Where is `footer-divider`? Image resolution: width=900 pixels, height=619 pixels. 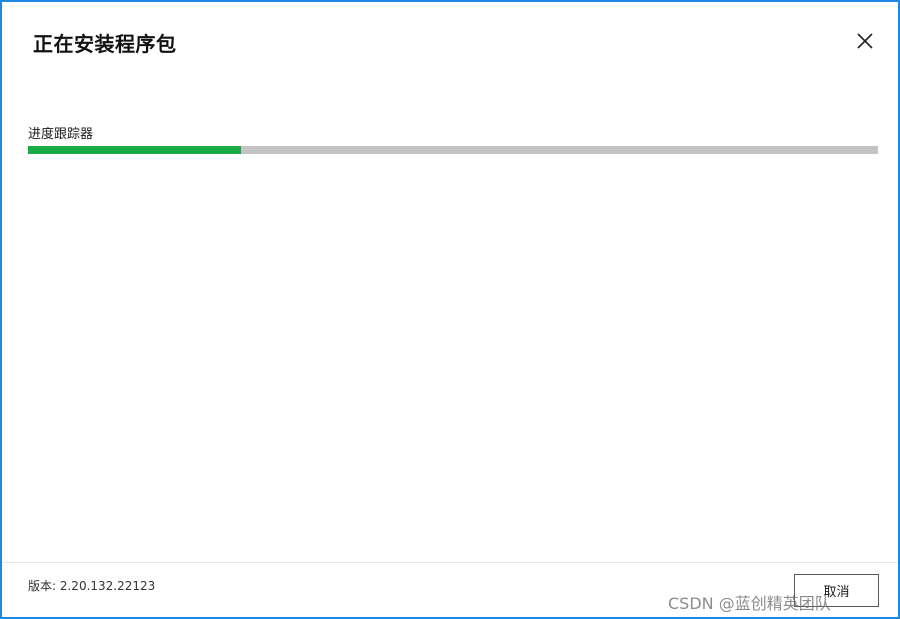
footer-divider is located at coordinates (450, 562).